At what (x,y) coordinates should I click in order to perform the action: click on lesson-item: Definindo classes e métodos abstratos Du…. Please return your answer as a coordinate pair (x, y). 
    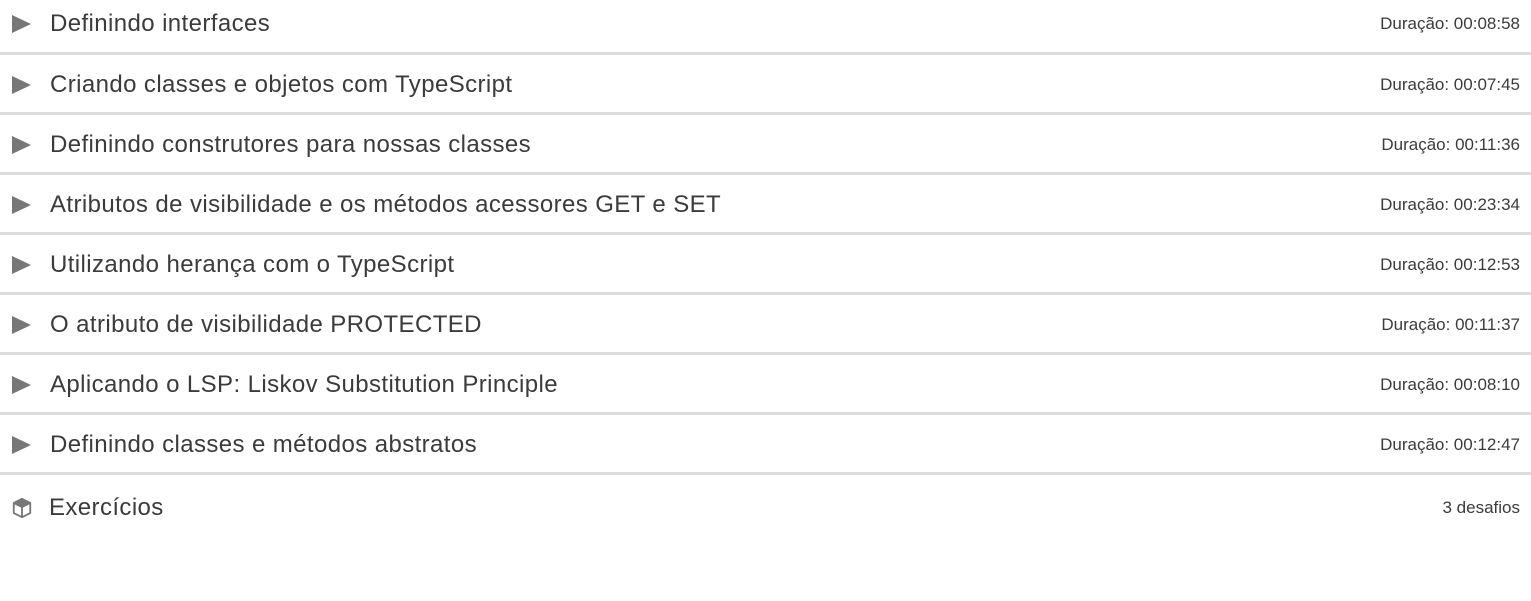
    Looking at the image, I should click on (765, 448).